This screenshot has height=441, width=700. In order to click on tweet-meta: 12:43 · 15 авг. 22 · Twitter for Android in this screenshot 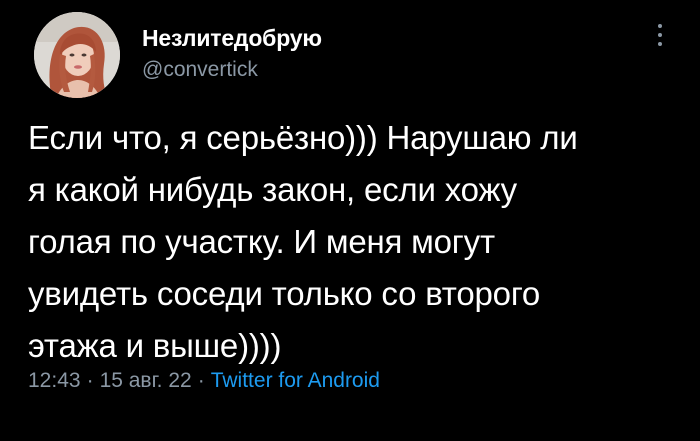, I will do `click(204, 381)`.